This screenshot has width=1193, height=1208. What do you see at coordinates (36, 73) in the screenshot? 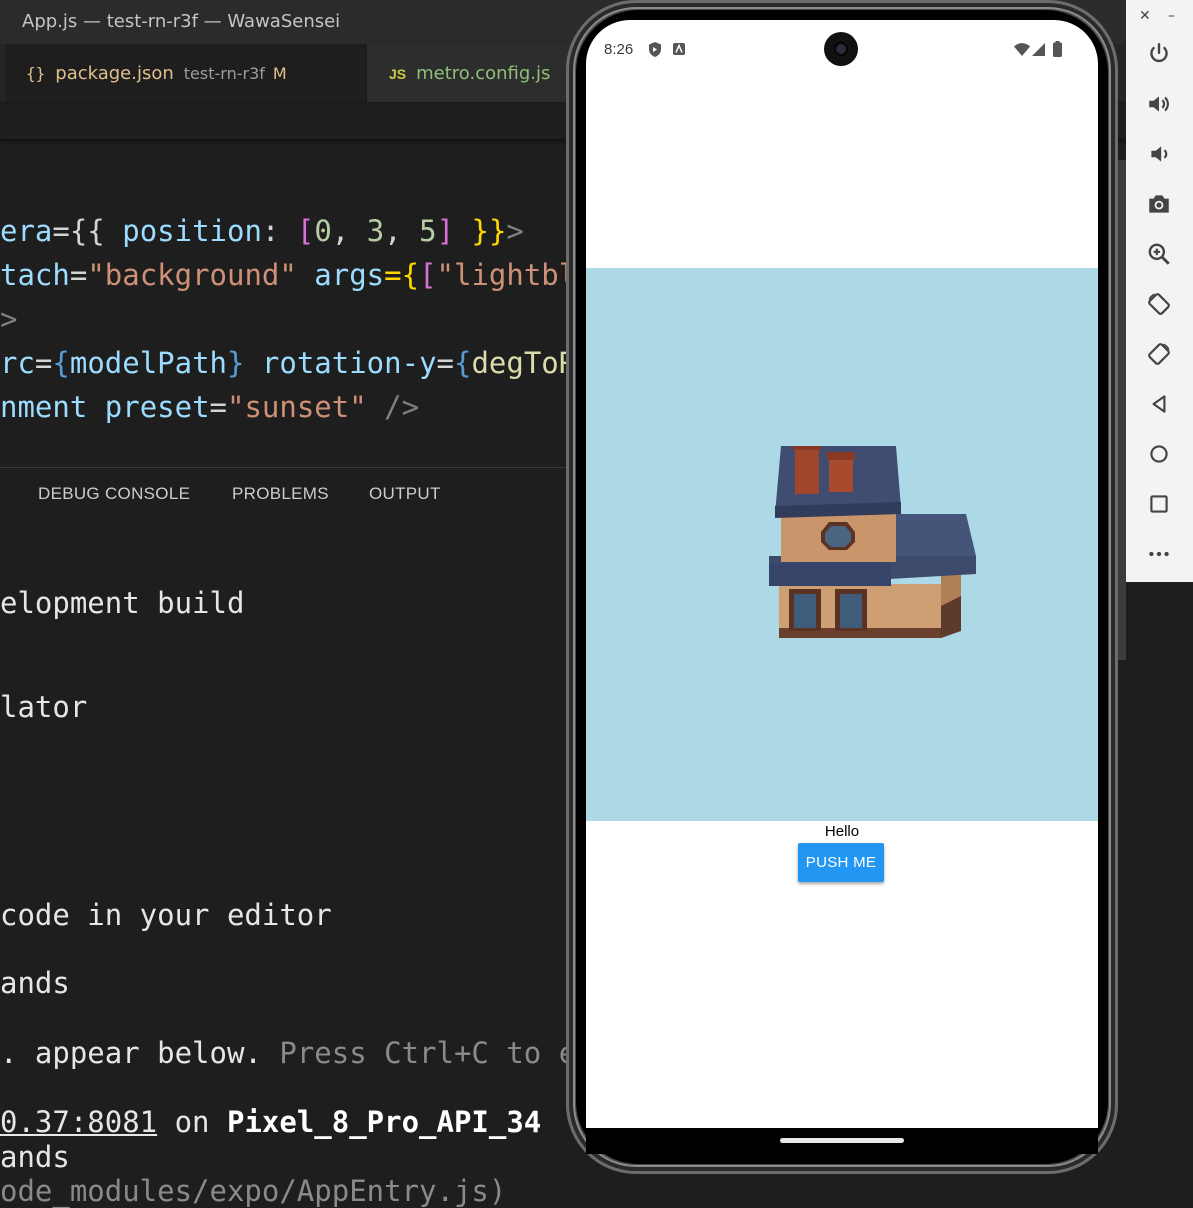
I see `json-file-icon: {}` at bounding box center [36, 73].